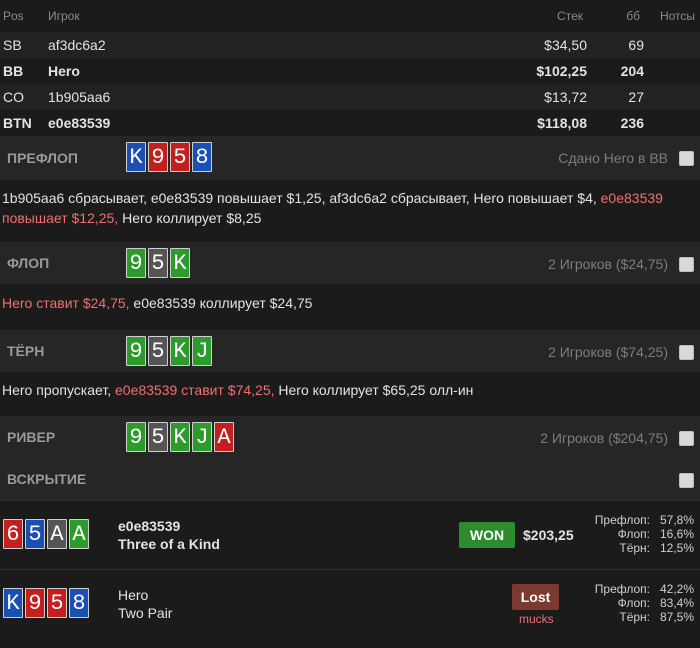  Describe the element at coordinates (195, 390) in the screenshot. I see `action-highlight: e0e83539 ставит $74,25,` at that location.